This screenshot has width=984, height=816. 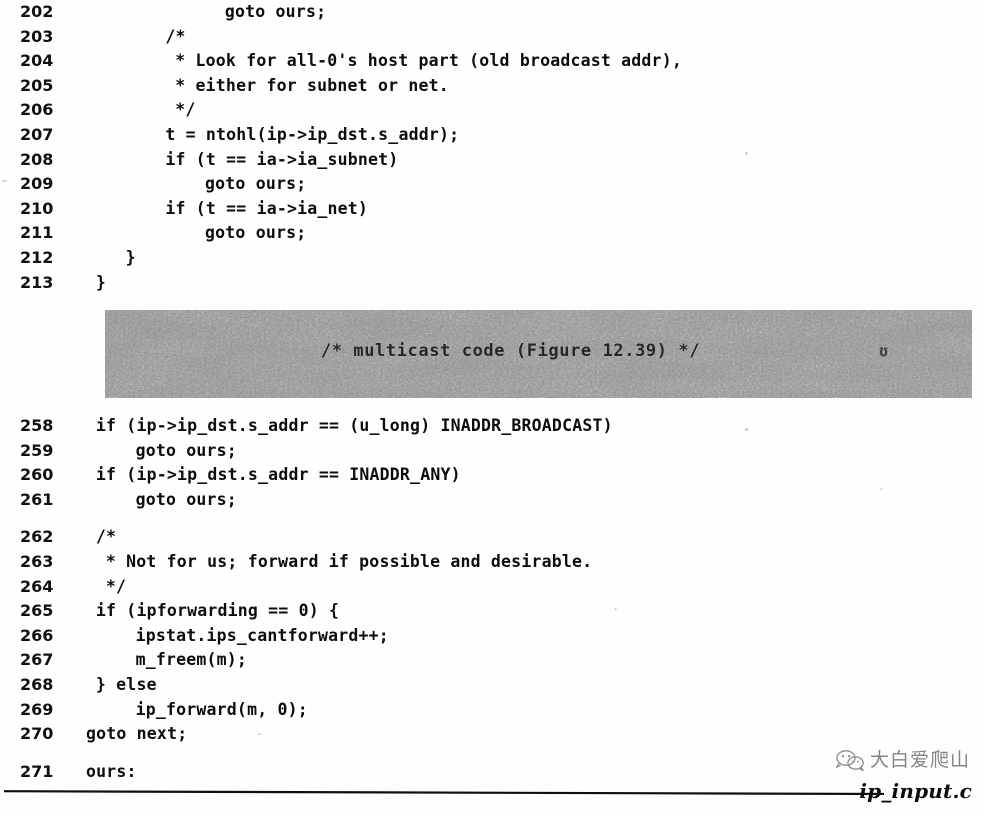 I want to click on code-text: if (t == ia->ia_net), so click(x=267, y=208).